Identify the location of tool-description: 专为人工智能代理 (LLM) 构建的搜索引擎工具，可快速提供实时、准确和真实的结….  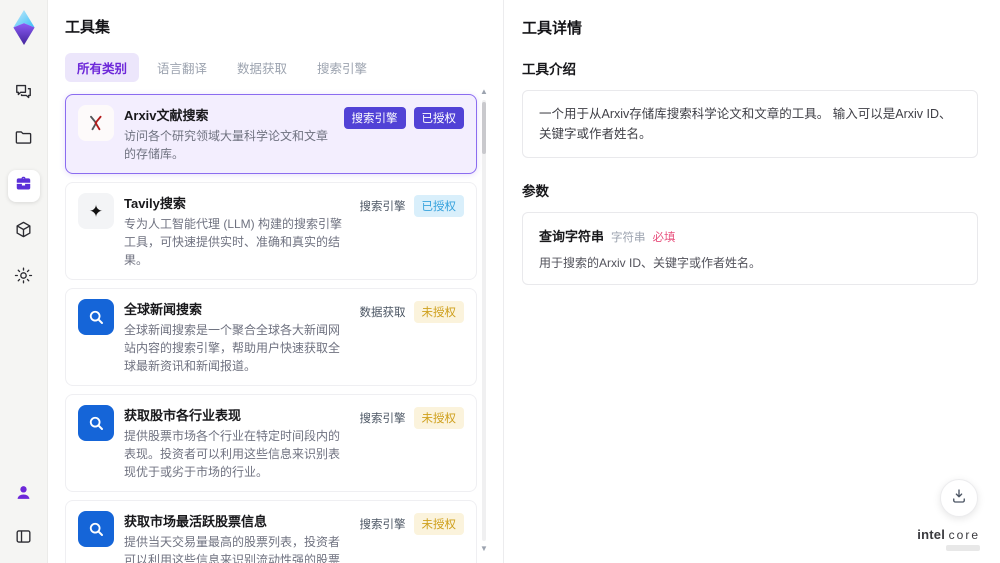
(233, 242).